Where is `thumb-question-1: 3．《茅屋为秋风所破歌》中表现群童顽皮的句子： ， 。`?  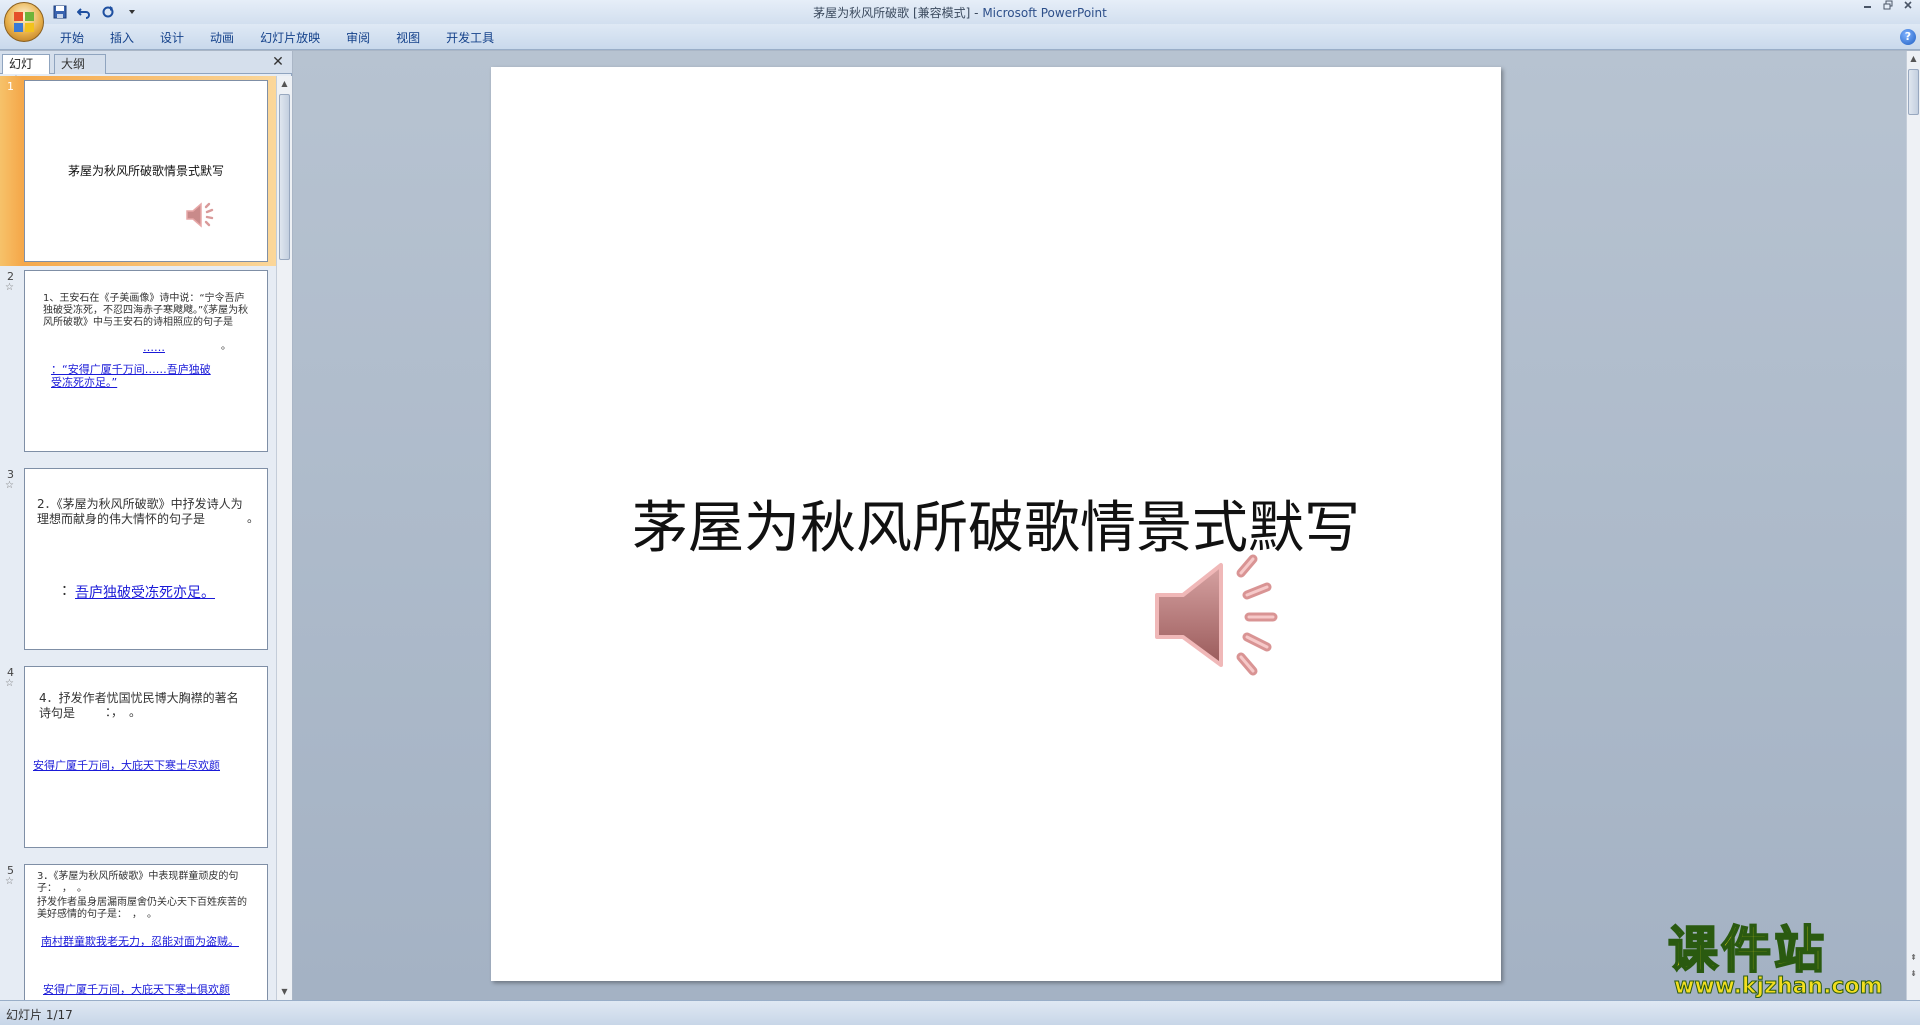
thumb-question-1: 3．《茅屋为秋风所破歌》中表现群童顽皮的句子： ， 。 is located at coordinates (138, 882).